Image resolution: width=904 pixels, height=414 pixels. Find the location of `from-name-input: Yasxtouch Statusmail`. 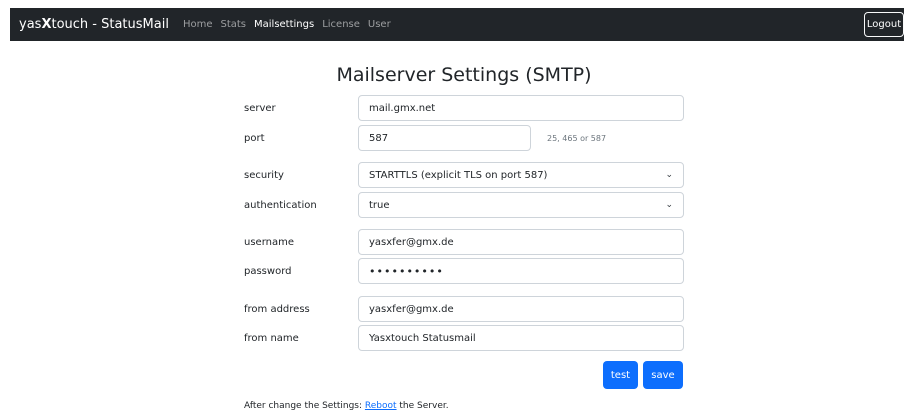

from-name-input: Yasxtouch Statusmail is located at coordinates (521, 338).